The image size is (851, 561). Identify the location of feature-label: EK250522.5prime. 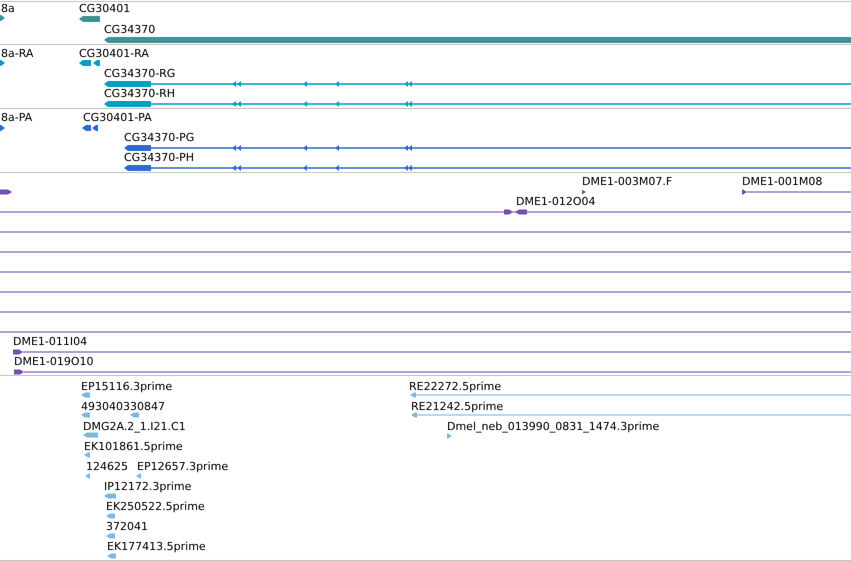
(155, 506).